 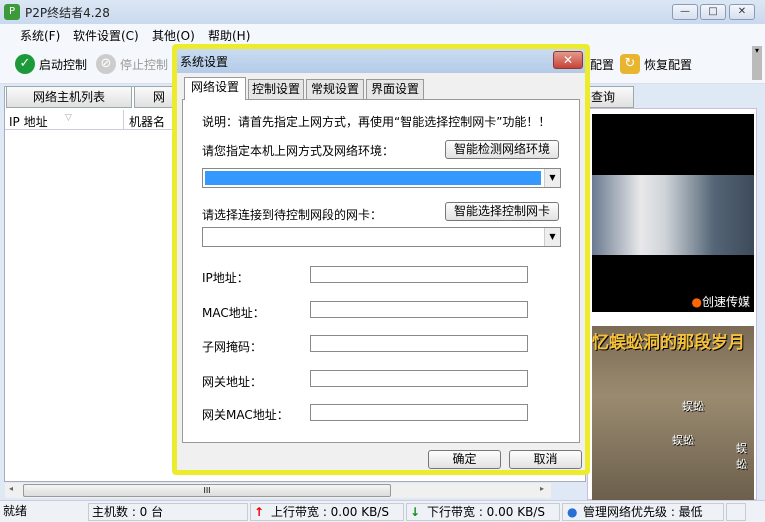 I want to click on menu-help: 帮助(H), so click(x=229, y=35).